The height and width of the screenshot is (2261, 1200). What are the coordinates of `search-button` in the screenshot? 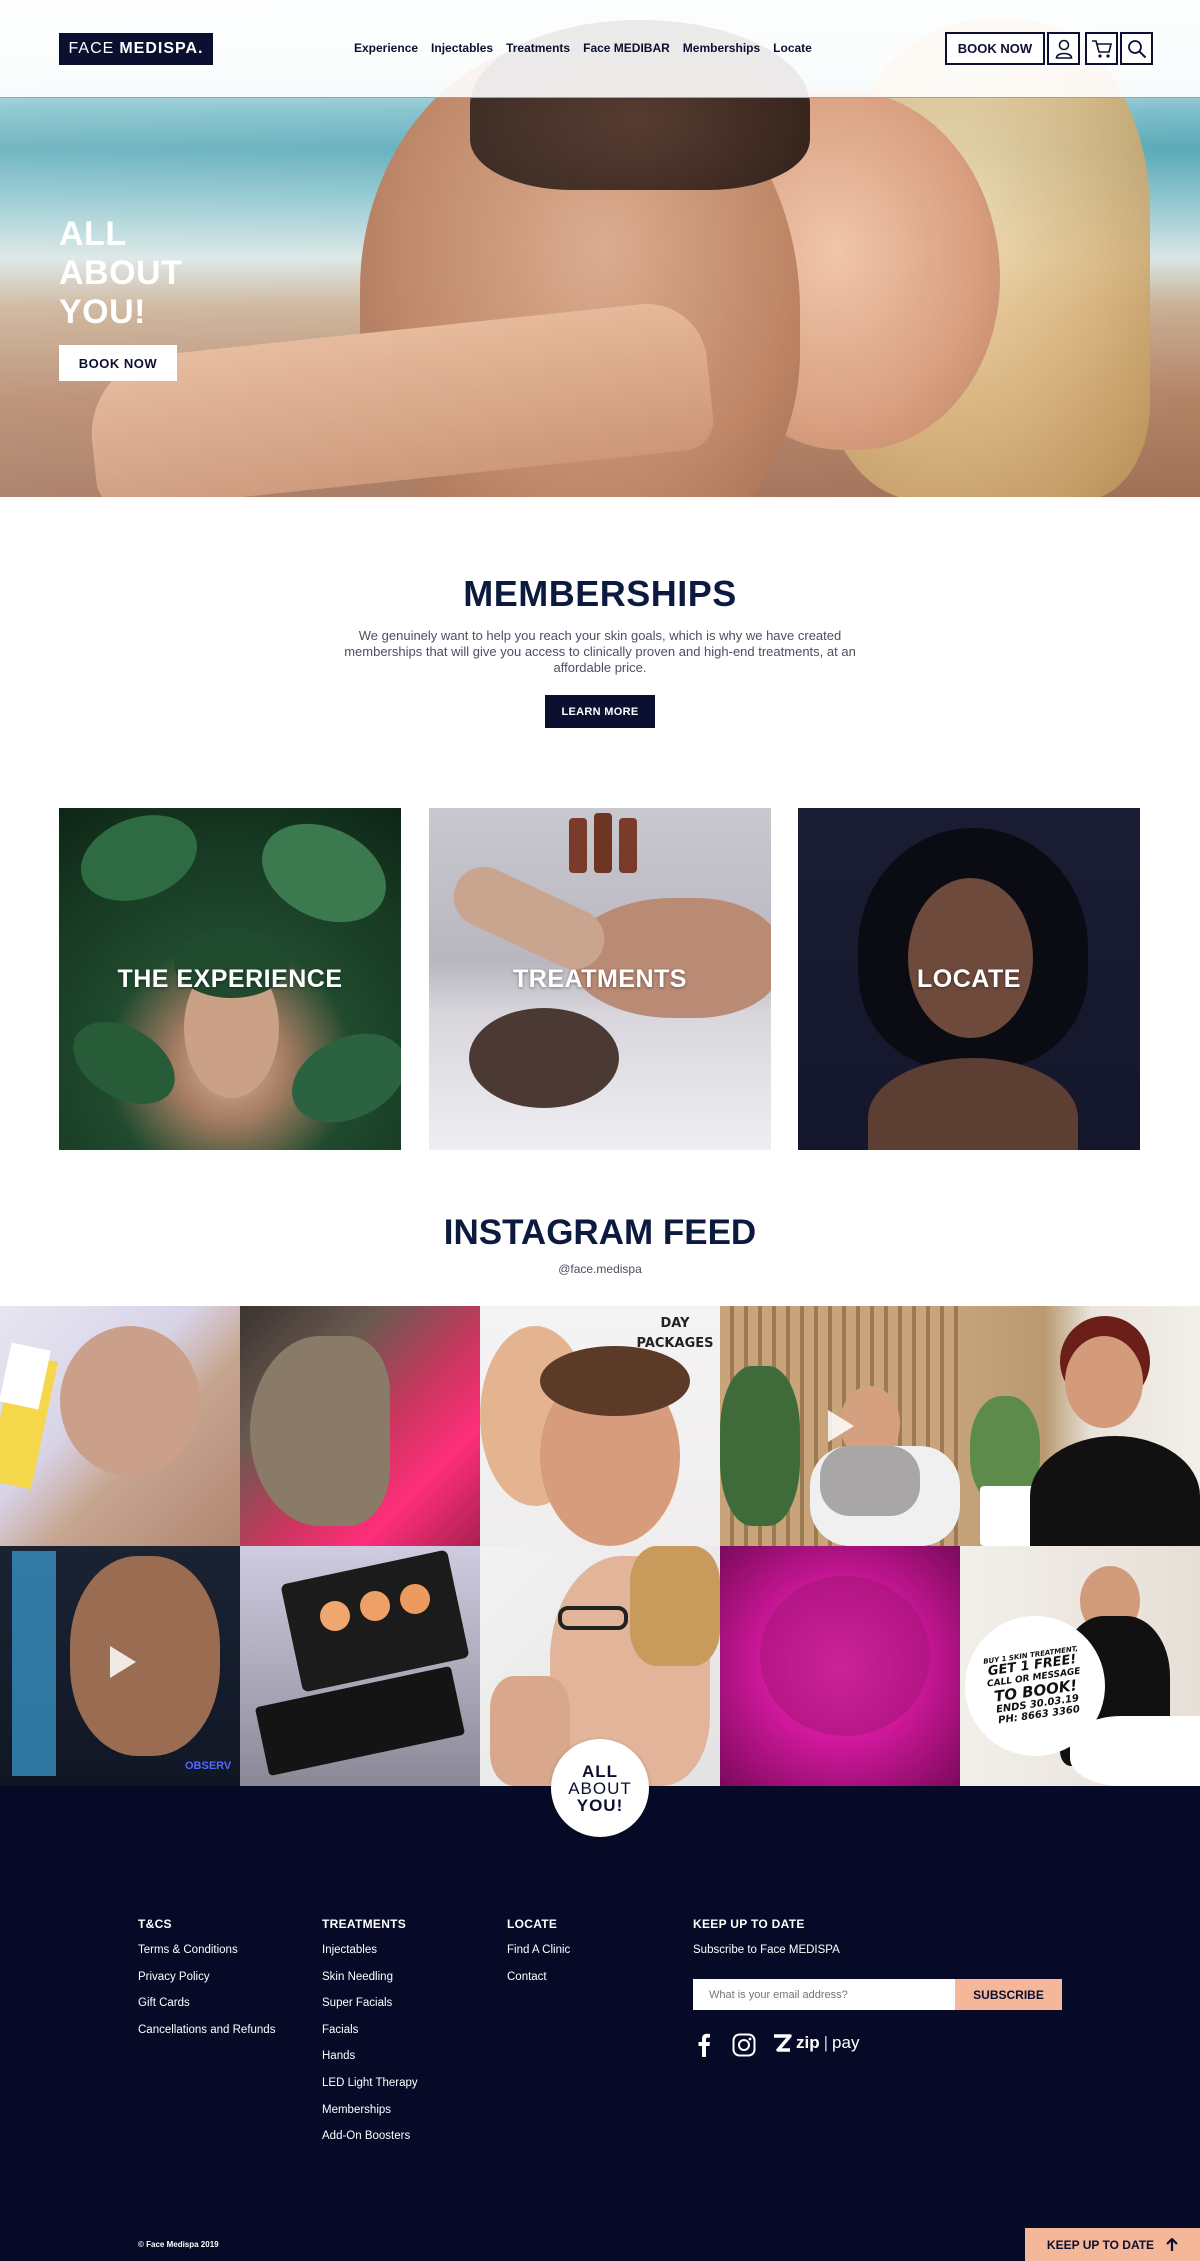 It's located at (1136, 48).